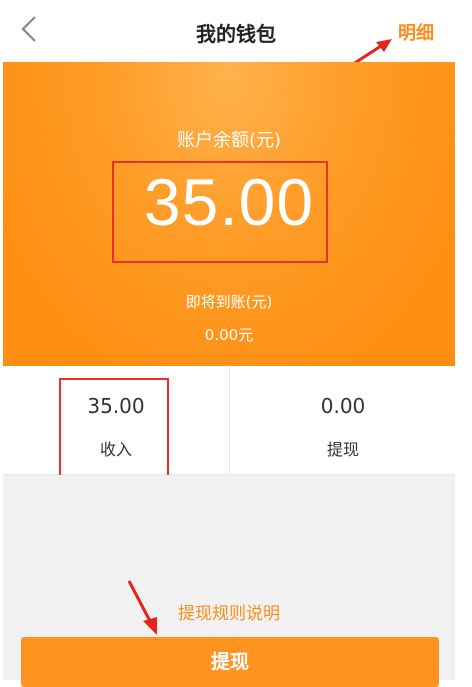  Describe the element at coordinates (114, 428) in the screenshot. I see `income-highlight-box` at that location.